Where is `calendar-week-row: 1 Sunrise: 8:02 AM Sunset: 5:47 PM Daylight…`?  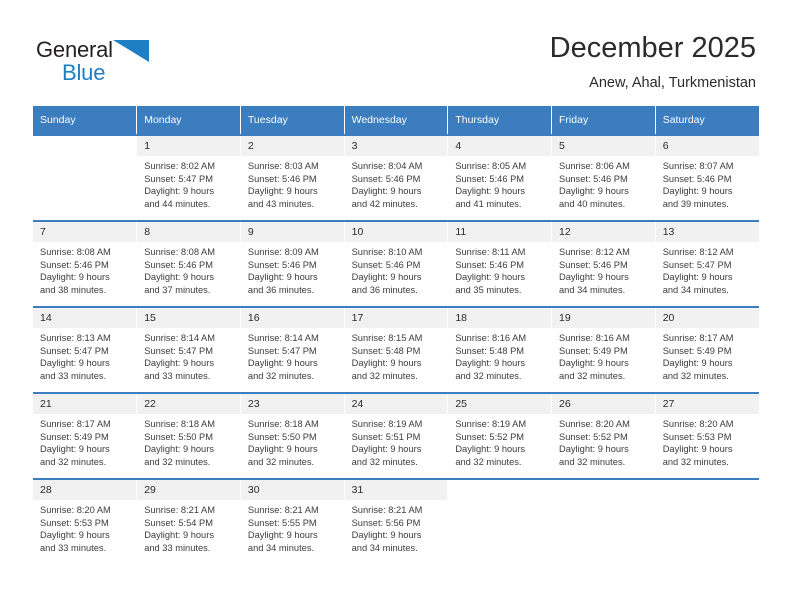 calendar-week-row: 1 Sunrise: 8:02 AM Sunset: 5:47 PM Daylight… is located at coordinates (396, 177).